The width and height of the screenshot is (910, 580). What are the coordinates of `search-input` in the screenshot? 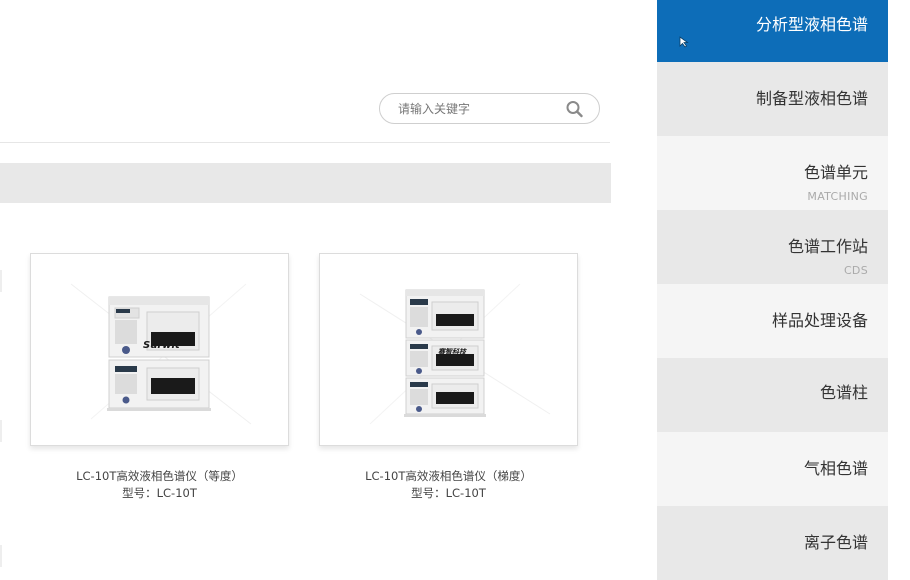 It's located at (478, 109).